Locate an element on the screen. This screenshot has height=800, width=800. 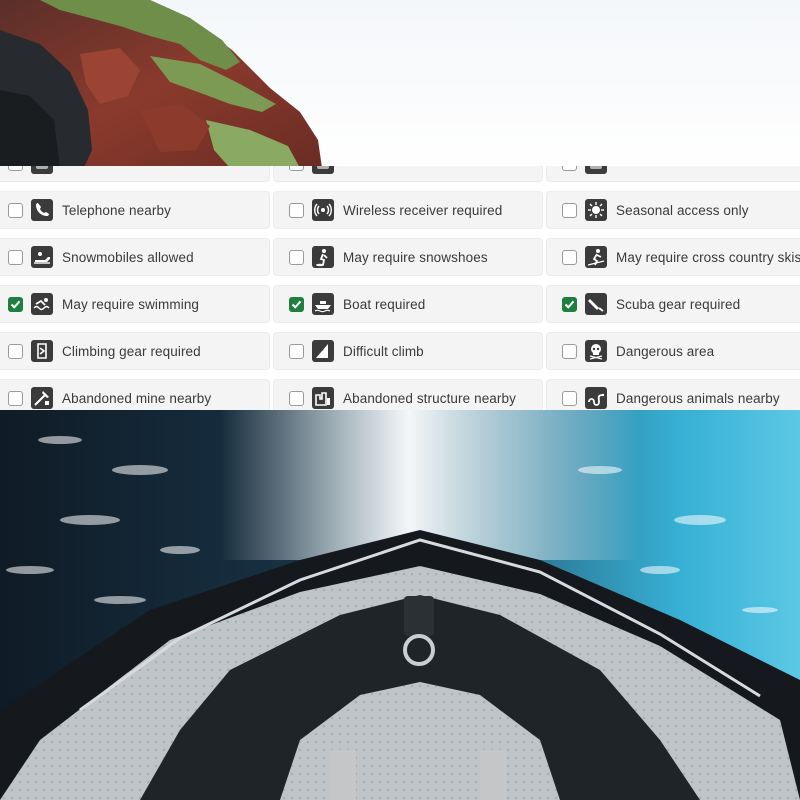
swimming-icon is located at coordinates (42, 304).